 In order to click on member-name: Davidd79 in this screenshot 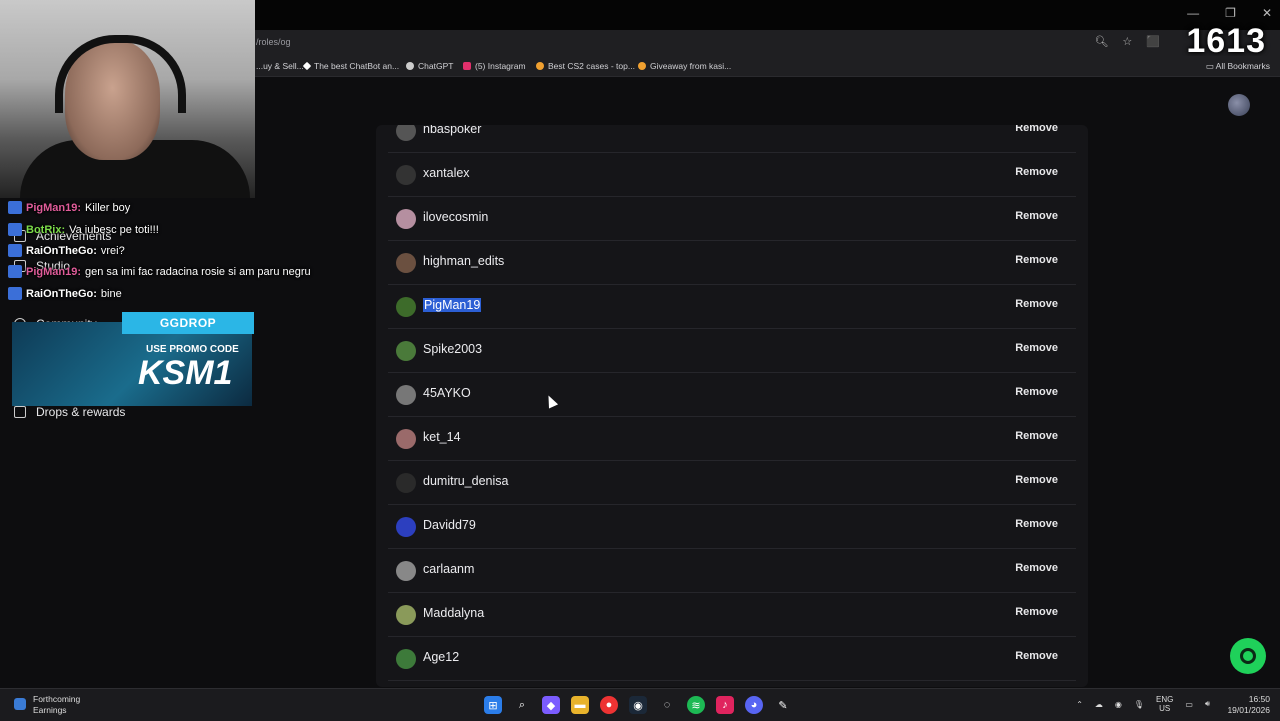, I will do `click(449, 525)`.